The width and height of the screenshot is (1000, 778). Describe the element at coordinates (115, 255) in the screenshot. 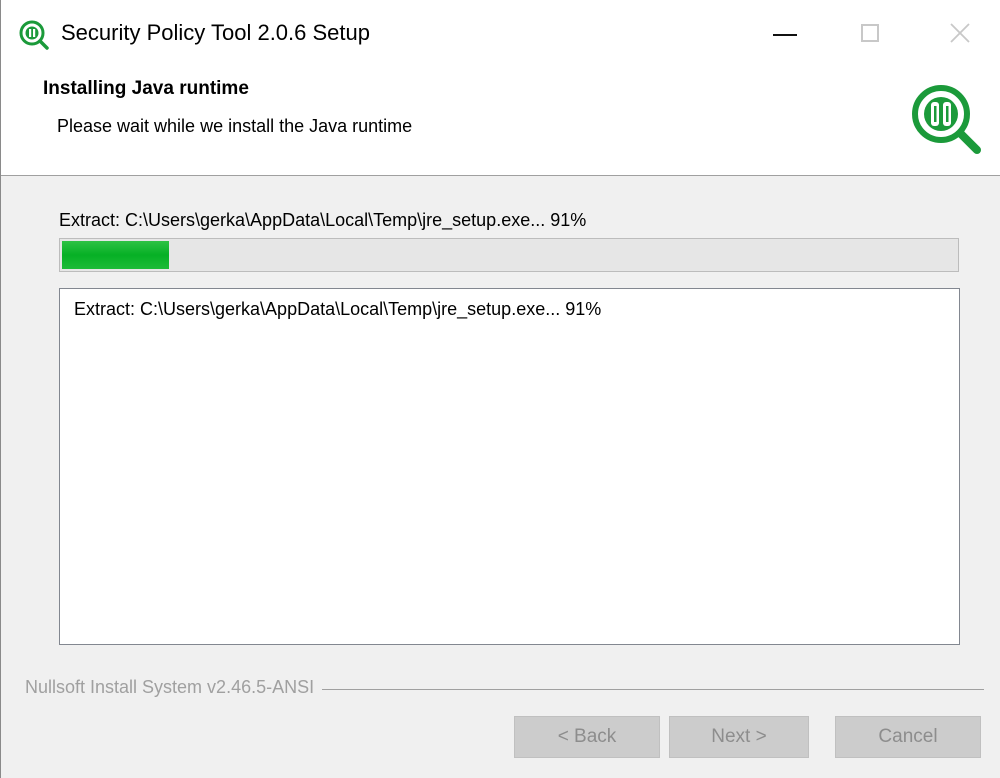

I see `progress-fill` at that location.